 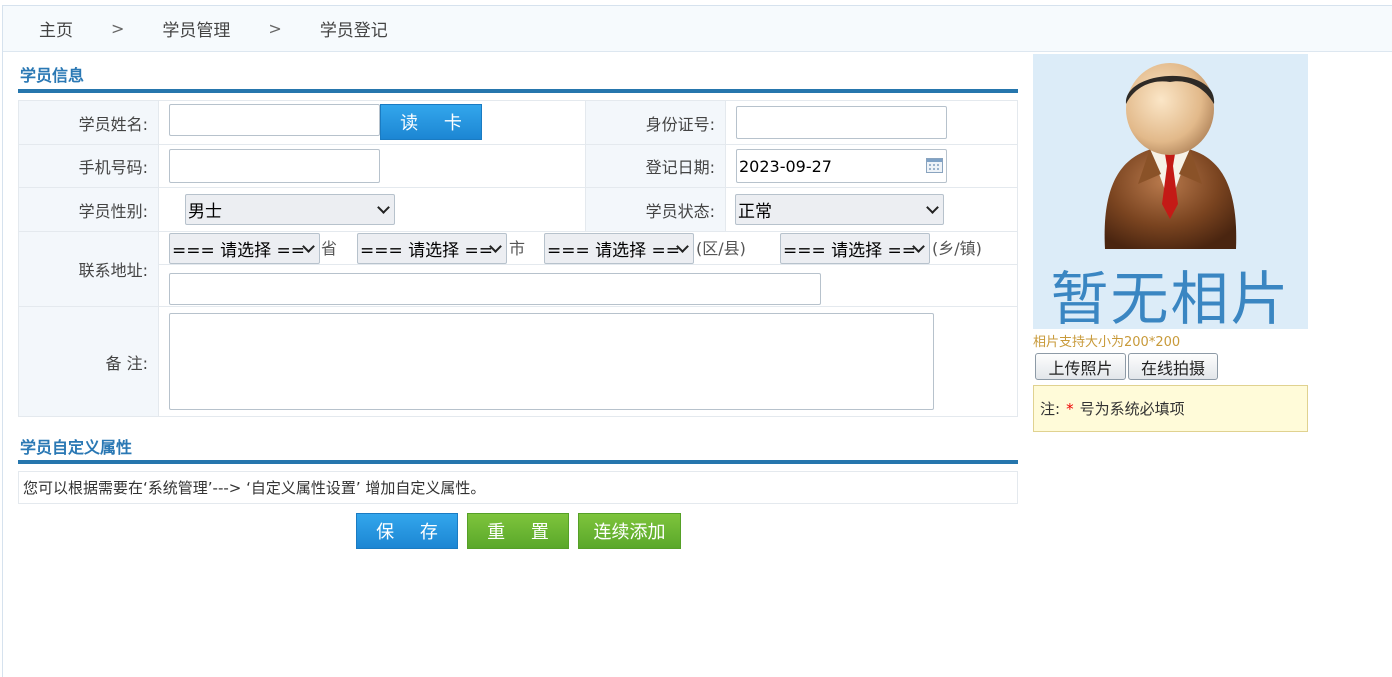 I want to click on register-date-input: 2023-09-27, so click(x=841, y=166).